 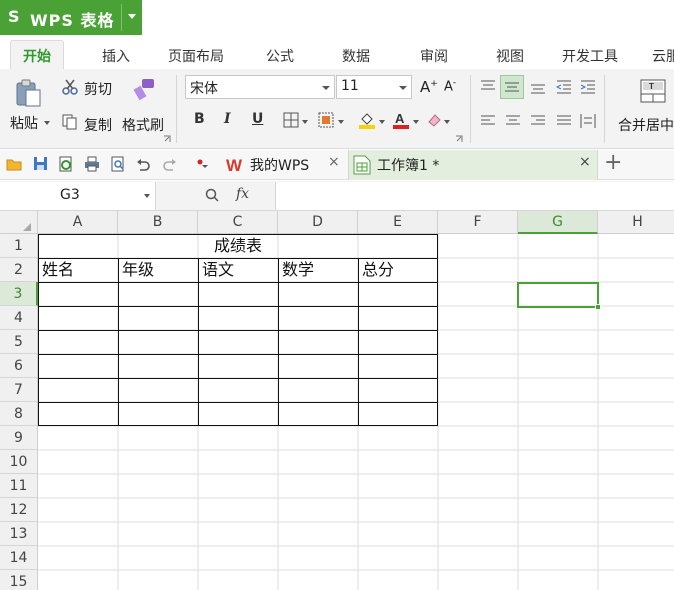 I want to click on name-box: G3, so click(x=78, y=196).